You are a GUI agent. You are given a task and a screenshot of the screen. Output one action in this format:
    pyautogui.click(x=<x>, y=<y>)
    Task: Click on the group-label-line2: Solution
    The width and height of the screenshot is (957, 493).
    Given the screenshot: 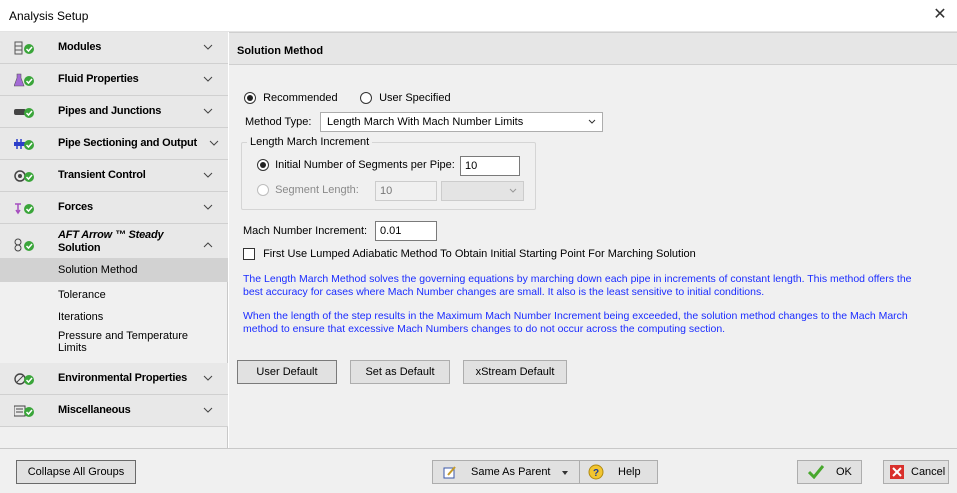 What is the action you would take?
    pyautogui.click(x=79, y=248)
    